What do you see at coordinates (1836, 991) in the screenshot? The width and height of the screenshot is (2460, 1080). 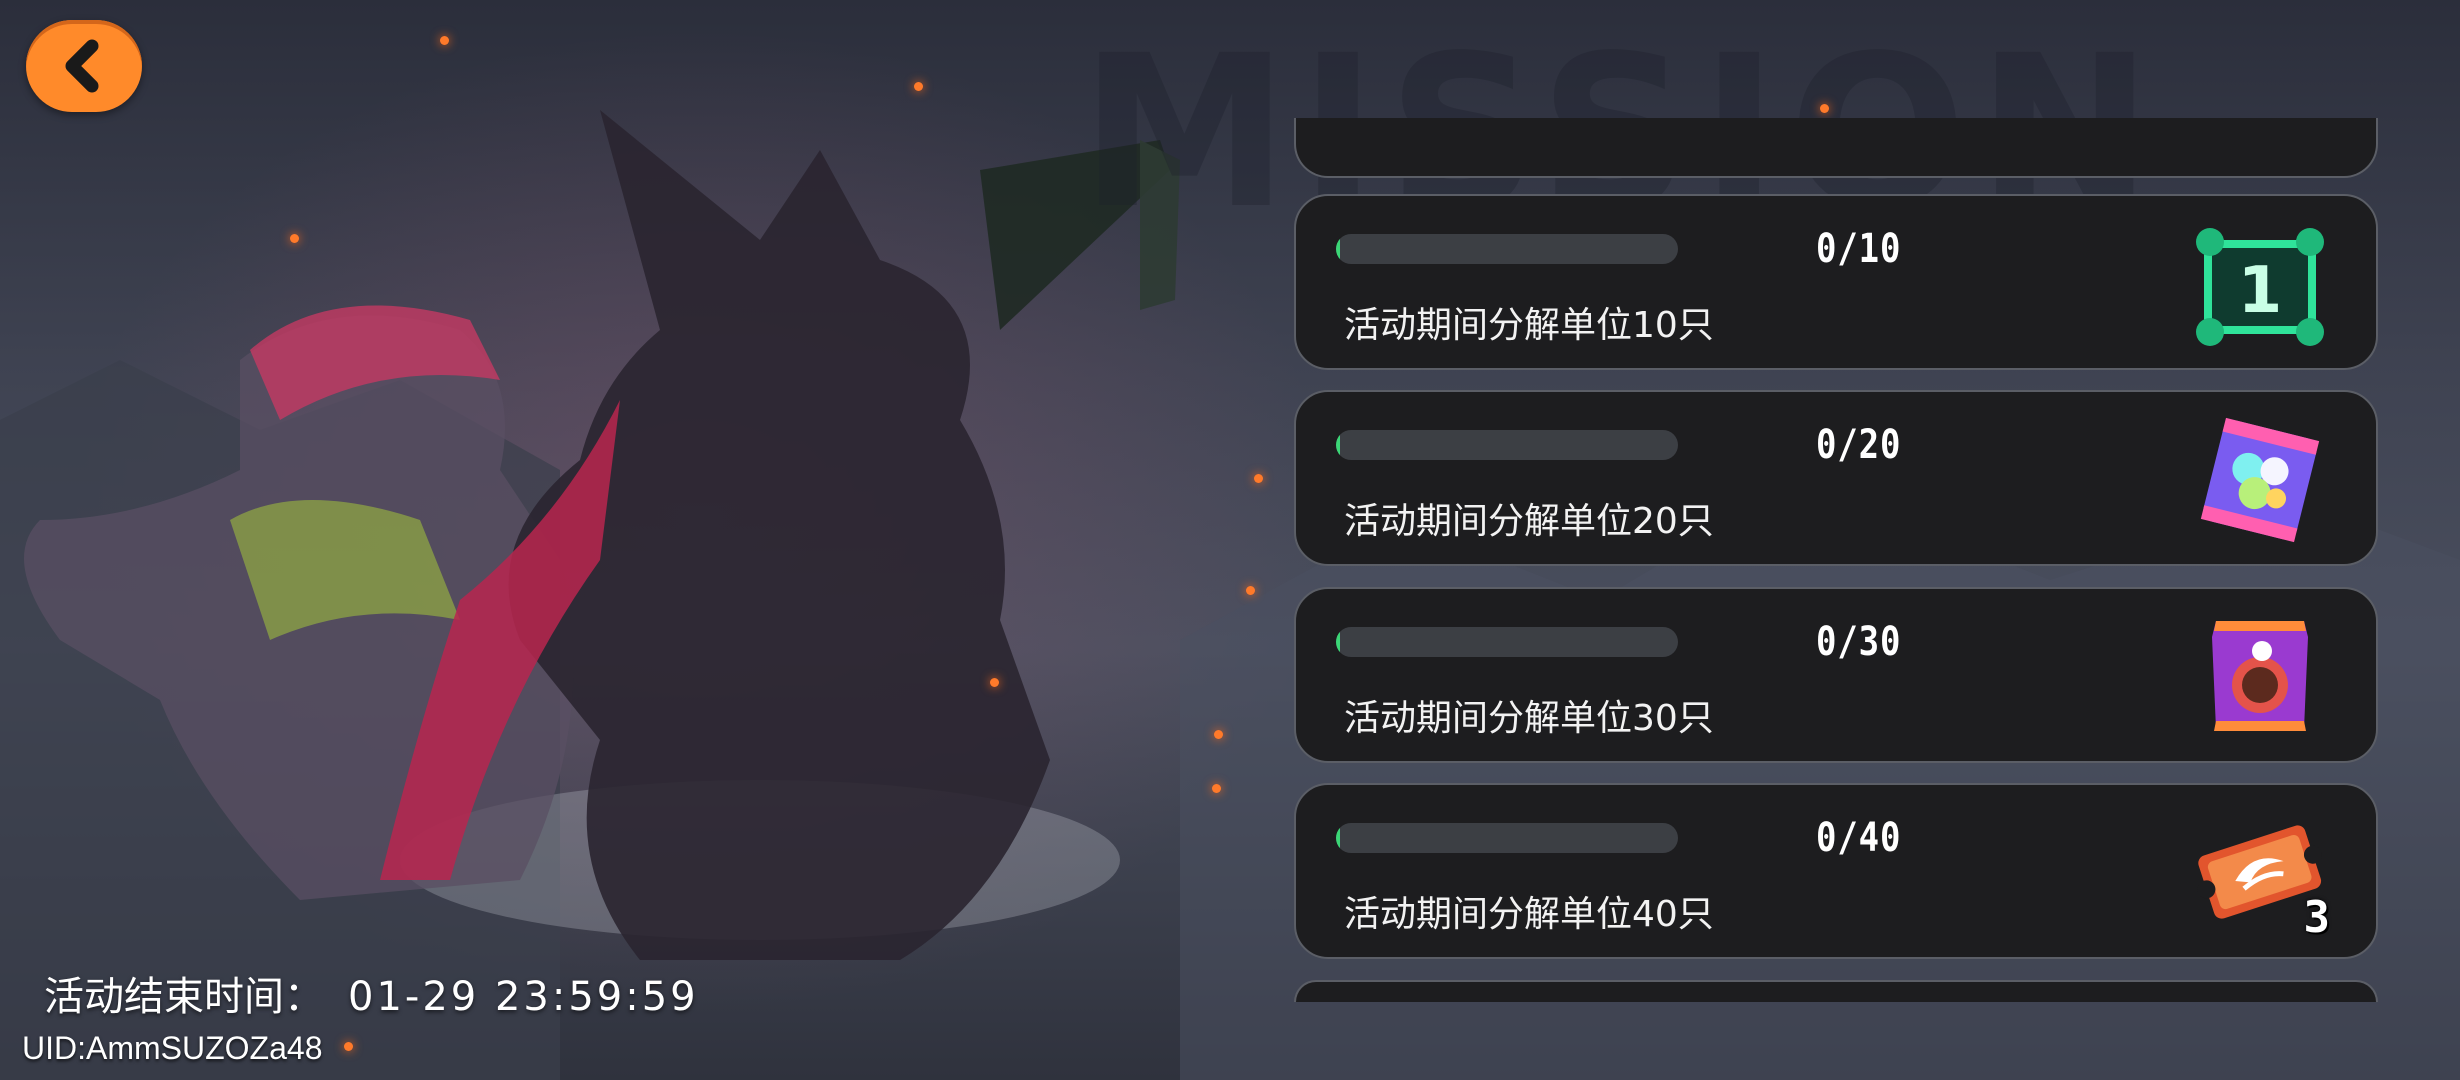 I see `mission-card-partial-bottom` at bounding box center [1836, 991].